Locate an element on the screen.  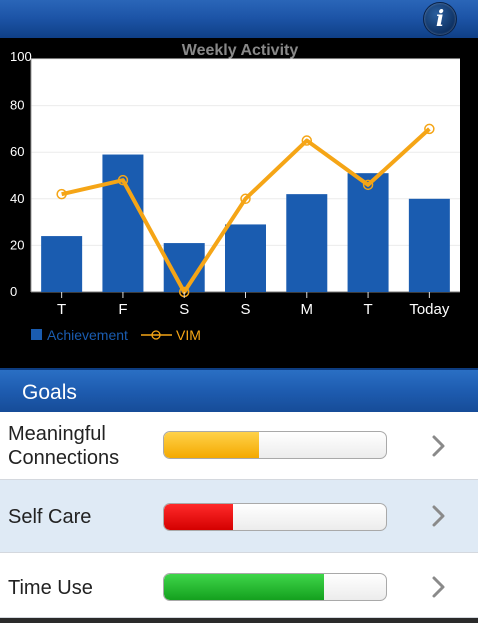
legend-swatch-achievement is located at coordinates (36, 334).